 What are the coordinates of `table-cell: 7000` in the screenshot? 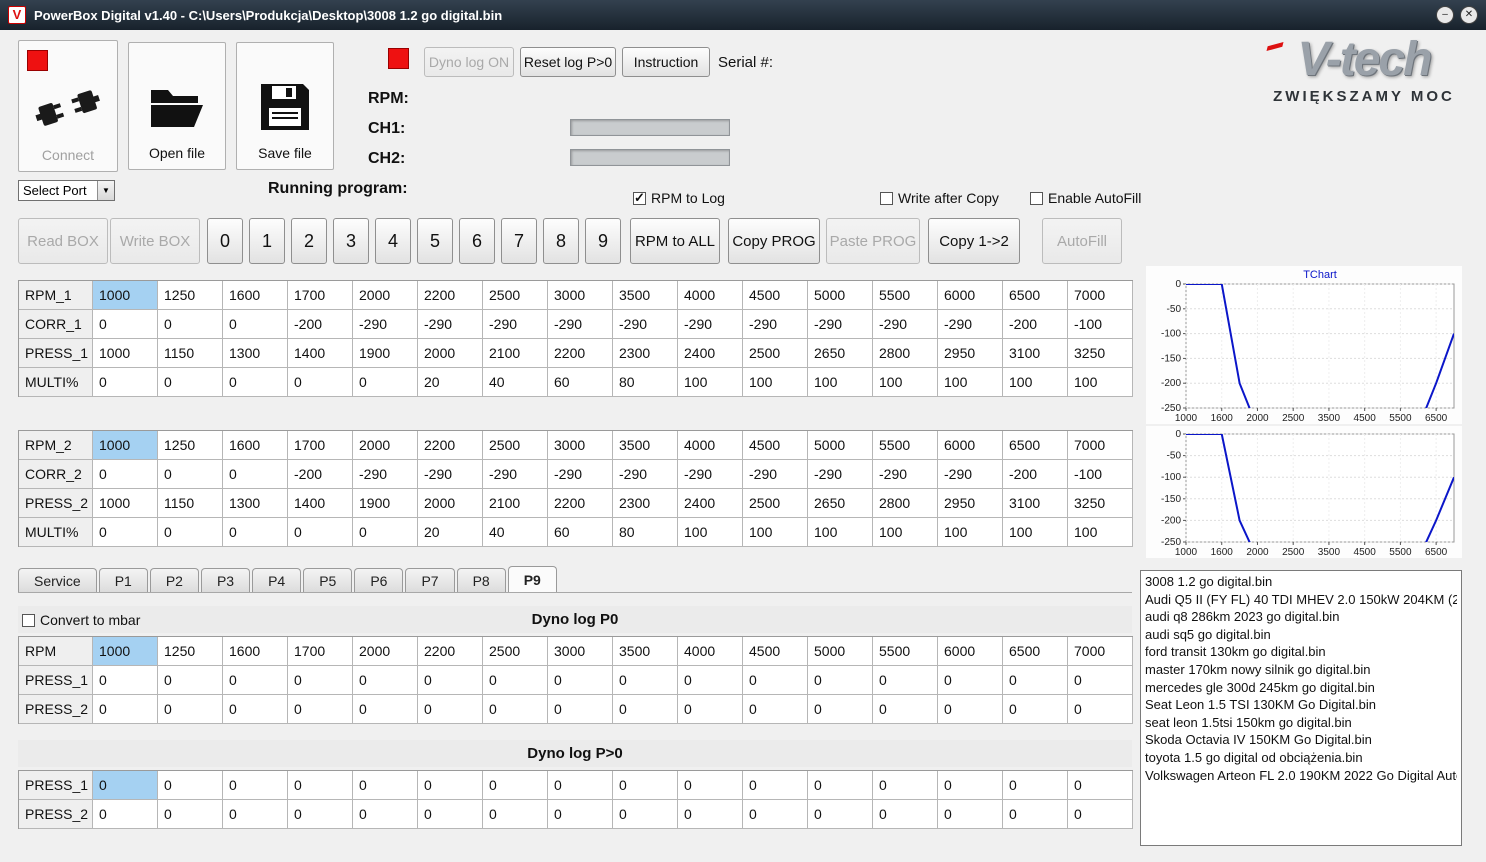 It's located at (1100, 445).